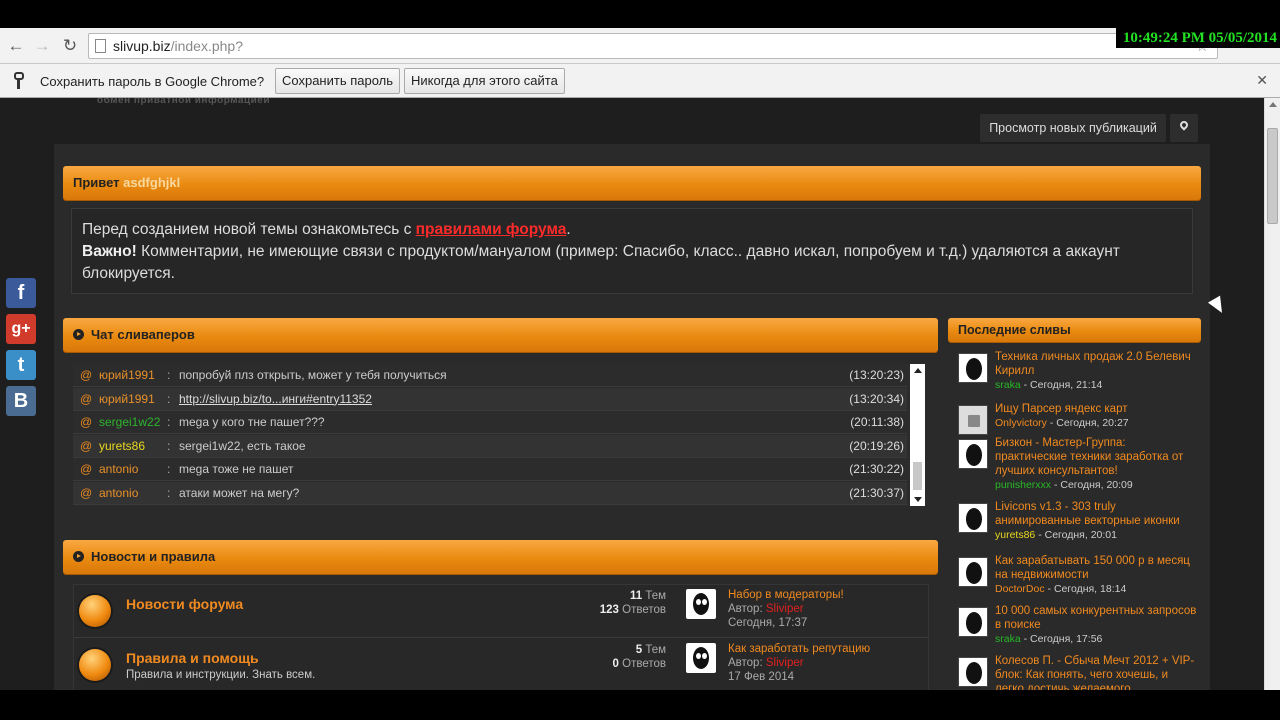 This screenshot has height=720, width=1280. I want to click on forum-title: Правила и помощь, so click(192, 658).